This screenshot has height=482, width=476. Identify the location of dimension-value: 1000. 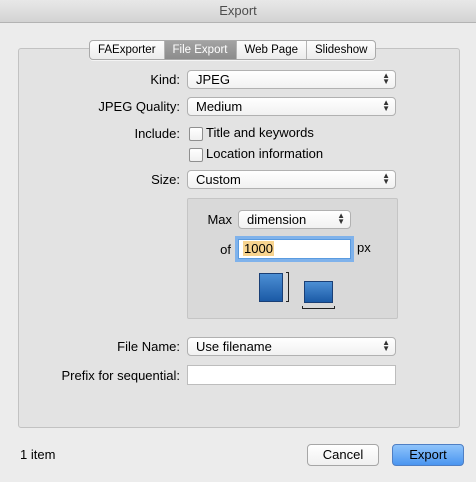
(258, 248).